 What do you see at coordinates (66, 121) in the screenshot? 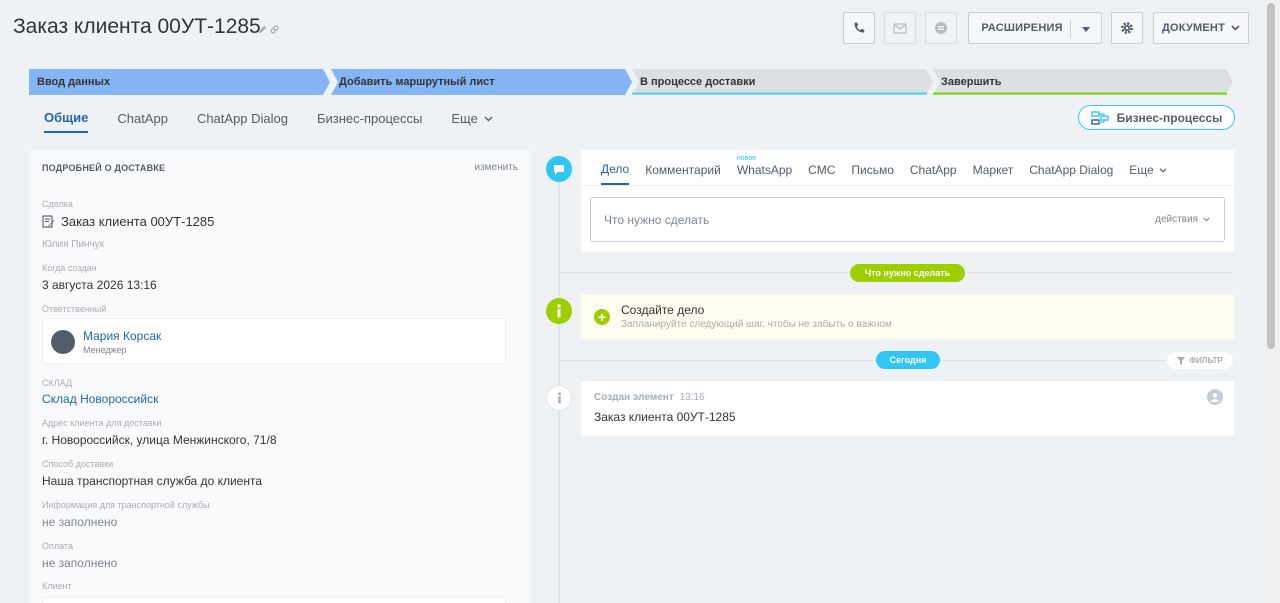
I see `tab-general: Общие` at bounding box center [66, 121].